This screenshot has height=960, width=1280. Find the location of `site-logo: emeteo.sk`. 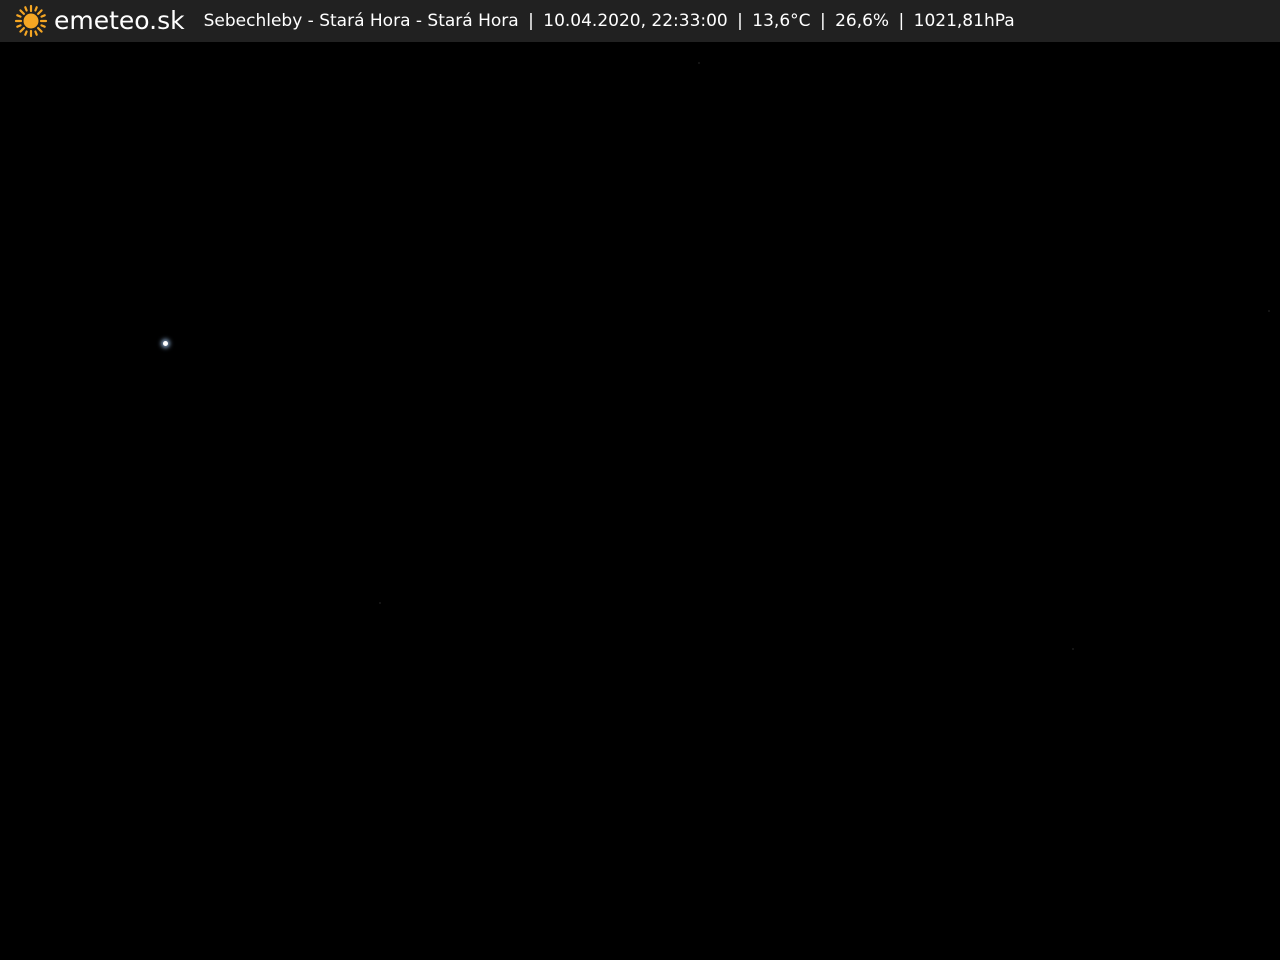

site-logo: emeteo.sk is located at coordinates (99, 21).